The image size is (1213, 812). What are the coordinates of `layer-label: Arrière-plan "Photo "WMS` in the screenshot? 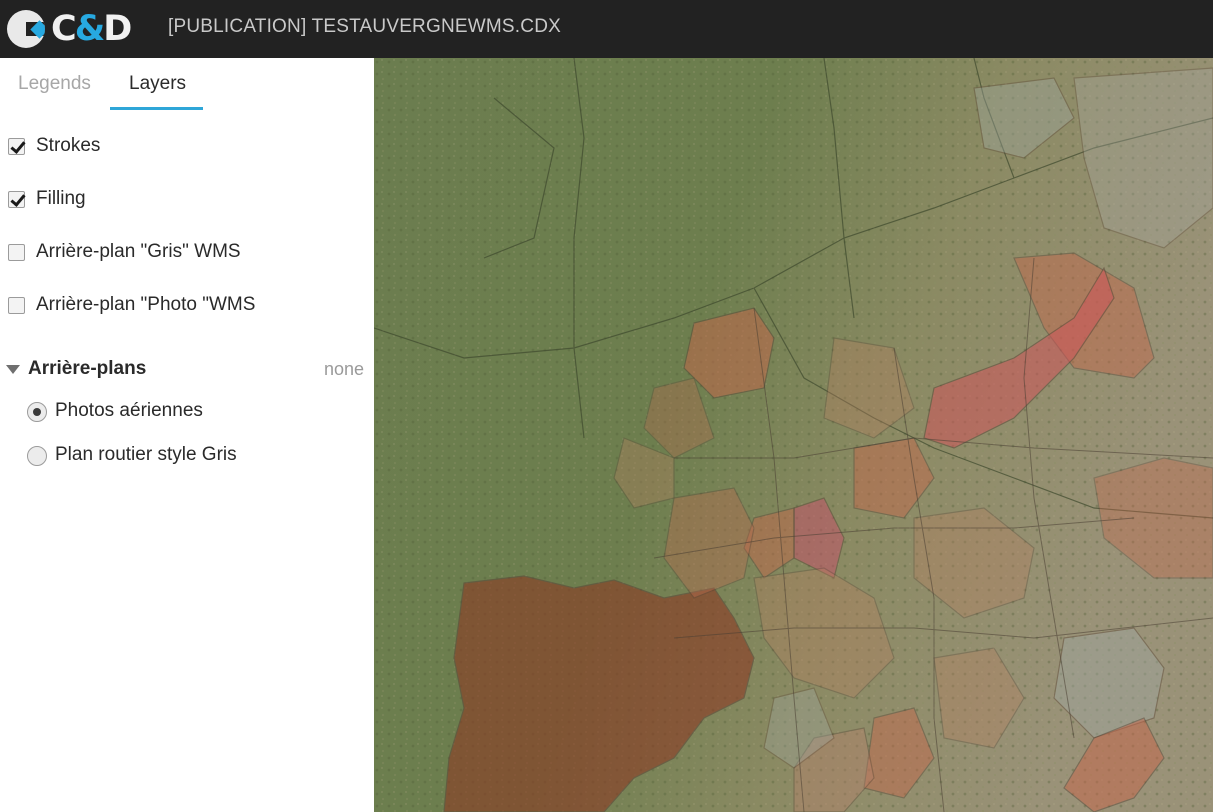 It's located at (146, 304).